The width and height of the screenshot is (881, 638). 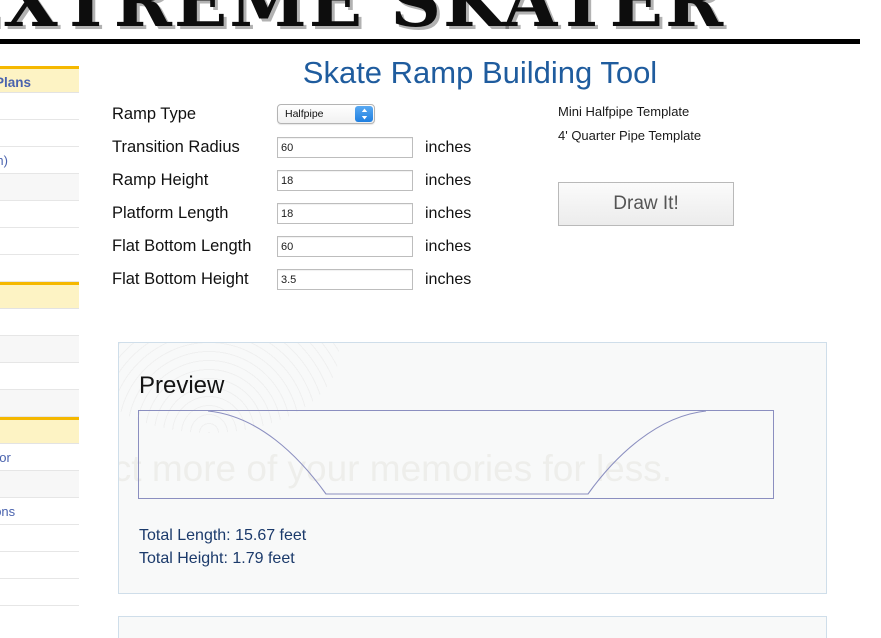 I want to click on ramp-transition-curve, so click(x=457, y=452).